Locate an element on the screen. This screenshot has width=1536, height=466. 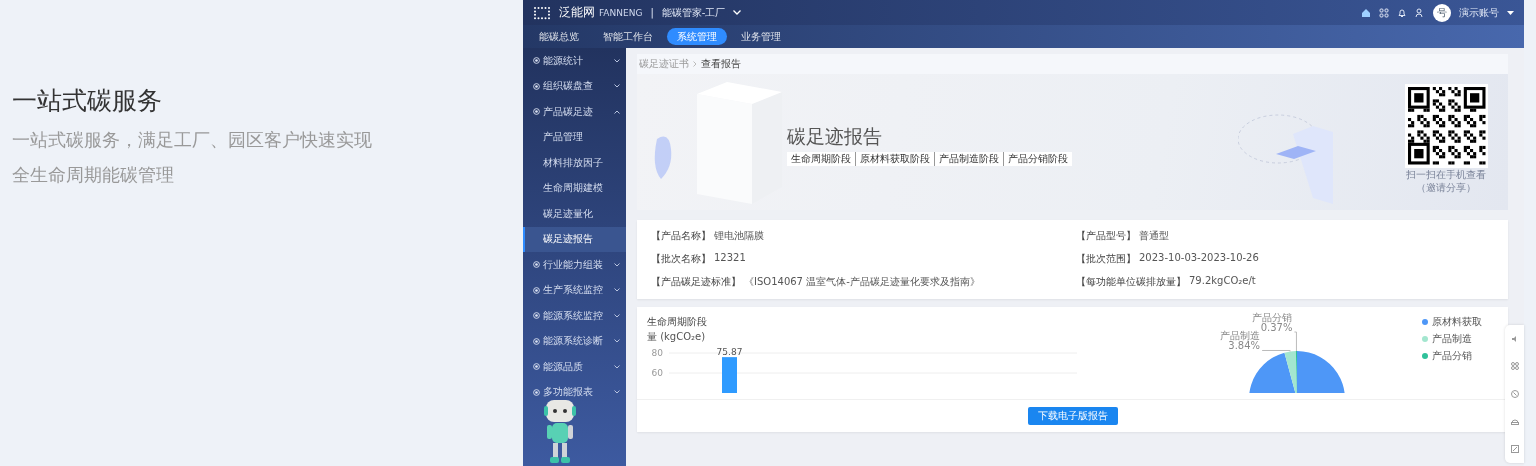
sidebar-item: 能源品质 is located at coordinates (574, 367).